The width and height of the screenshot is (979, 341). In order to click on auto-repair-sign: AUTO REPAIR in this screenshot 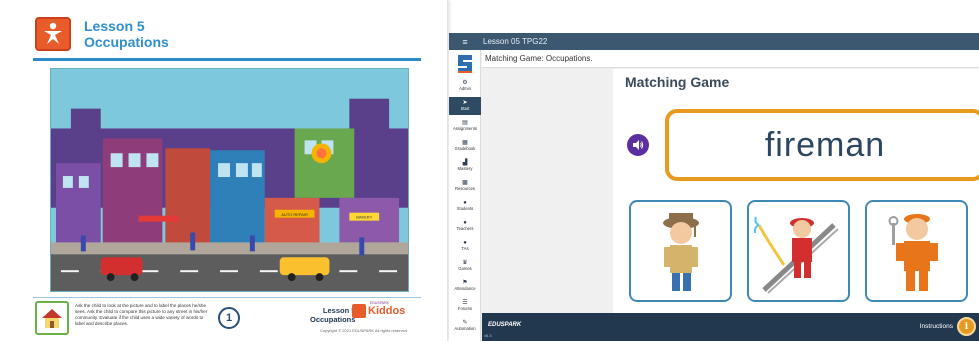, I will do `click(294, 214)`.